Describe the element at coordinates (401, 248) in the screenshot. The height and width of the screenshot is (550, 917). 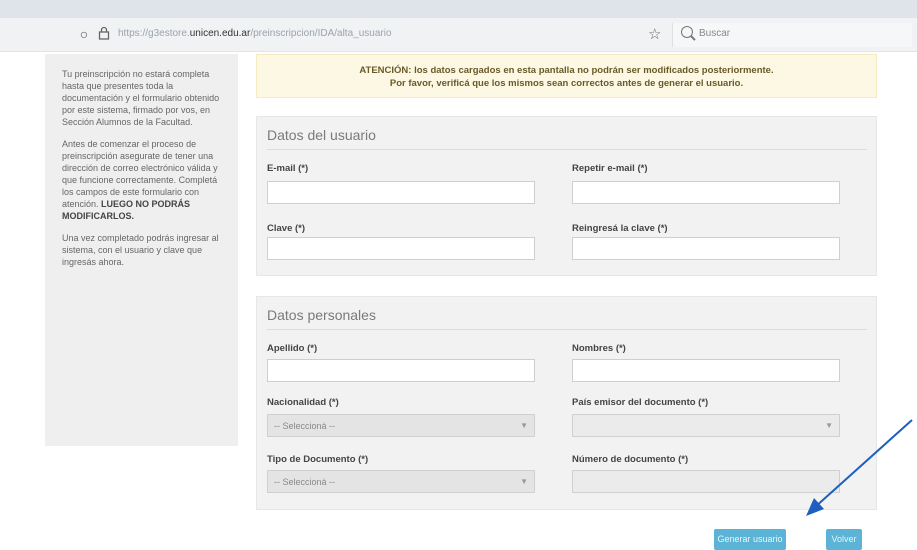
I see `password-field` at that location.